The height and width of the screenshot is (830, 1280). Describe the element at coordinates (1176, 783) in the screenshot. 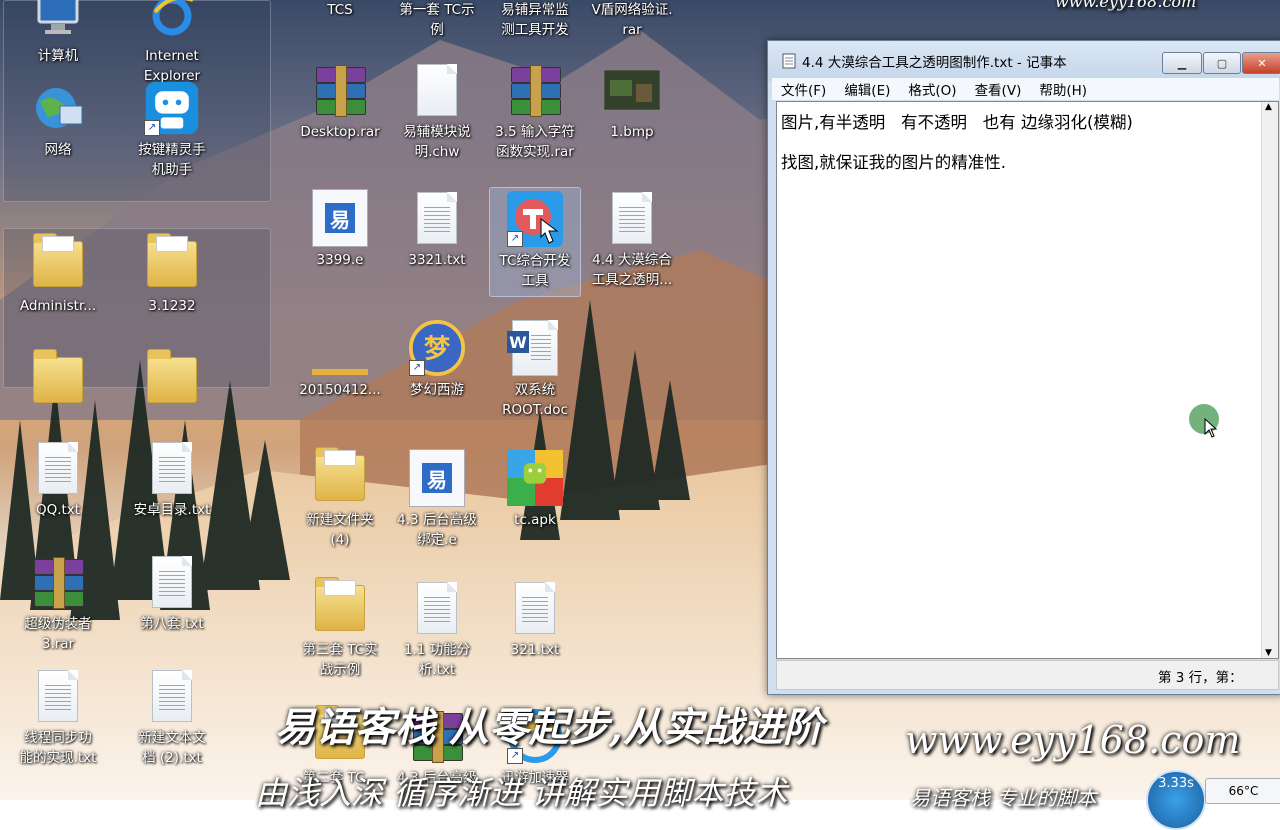

I see `speed-value: 3.33s` at that location.